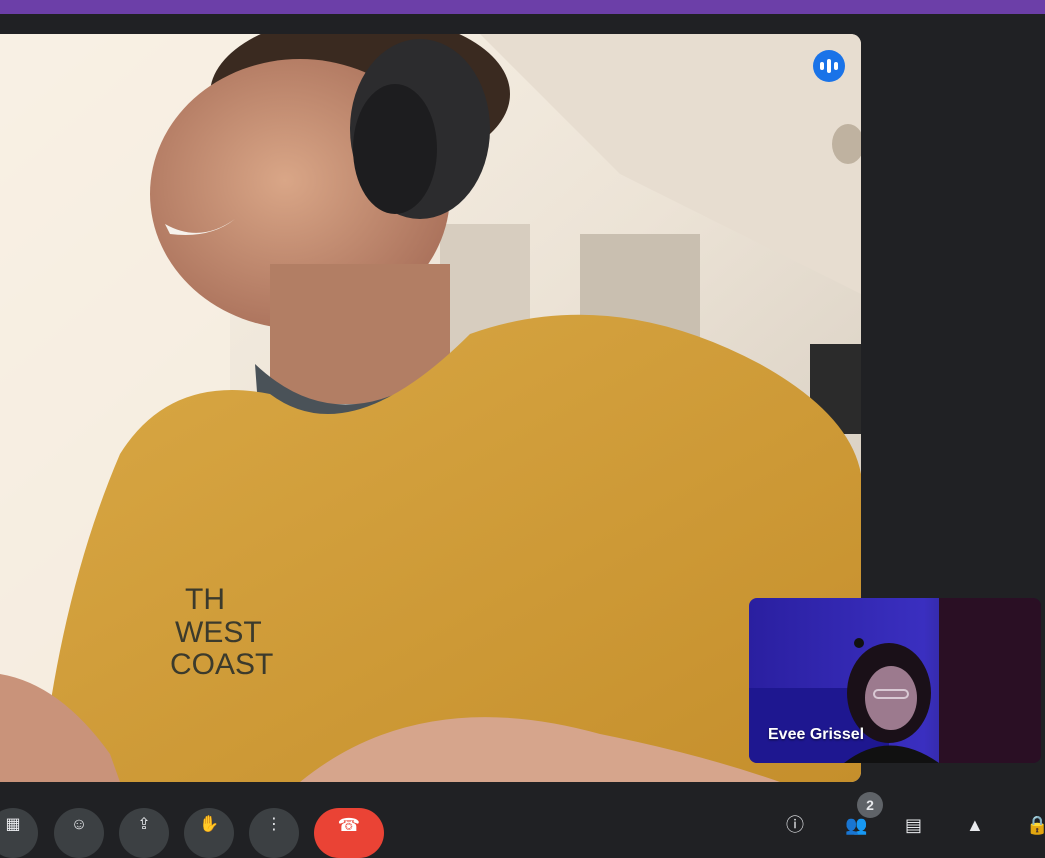 Image resolution: width=1045 pixels, height=858 pixels. What do you see at coordinates (522, 824) in the screenshot?
I see `meeting-control-bar: ▦ ☺ ⇪ ✋ ⋮ ☎ ⓘ 2 👥 ▤ ▲ 🔒` at bounding box center [522, 824].